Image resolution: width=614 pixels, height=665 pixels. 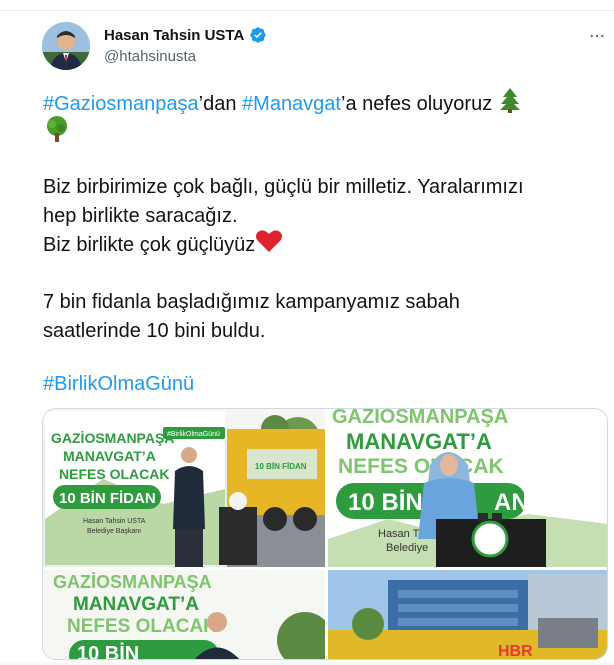 I want to click on hashtag-manavgat: #Manavgat, so click(x=291, y=104).